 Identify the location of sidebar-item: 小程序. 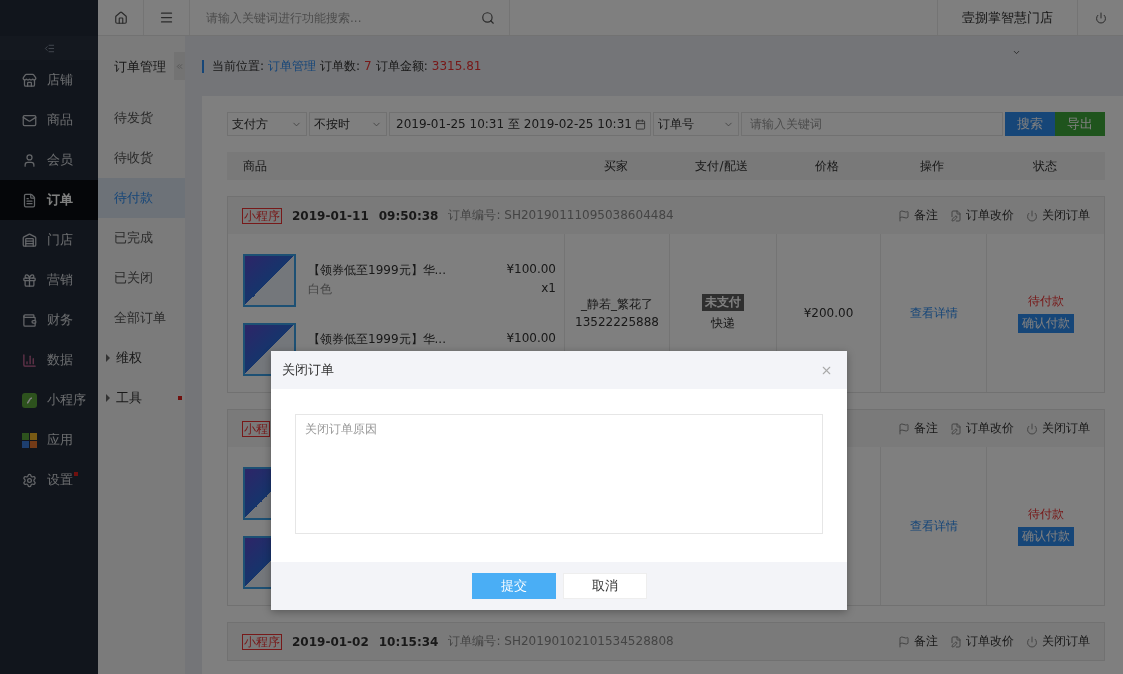
(49, 400).